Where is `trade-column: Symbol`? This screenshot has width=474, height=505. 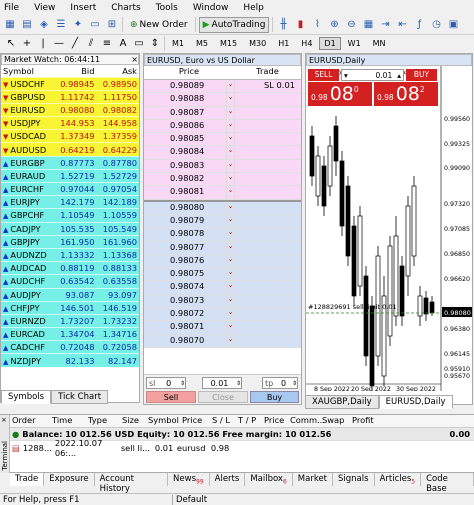
trade-column: Symbol is located at coordinates (165, 421).